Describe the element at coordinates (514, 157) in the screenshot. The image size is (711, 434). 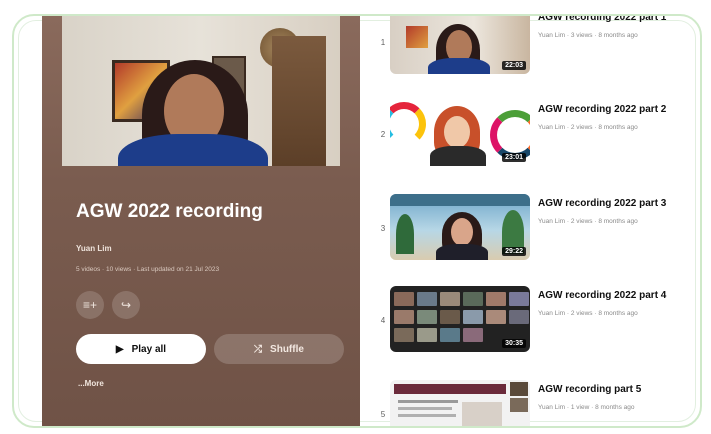
I see `video-duration: 23:01` at that location.